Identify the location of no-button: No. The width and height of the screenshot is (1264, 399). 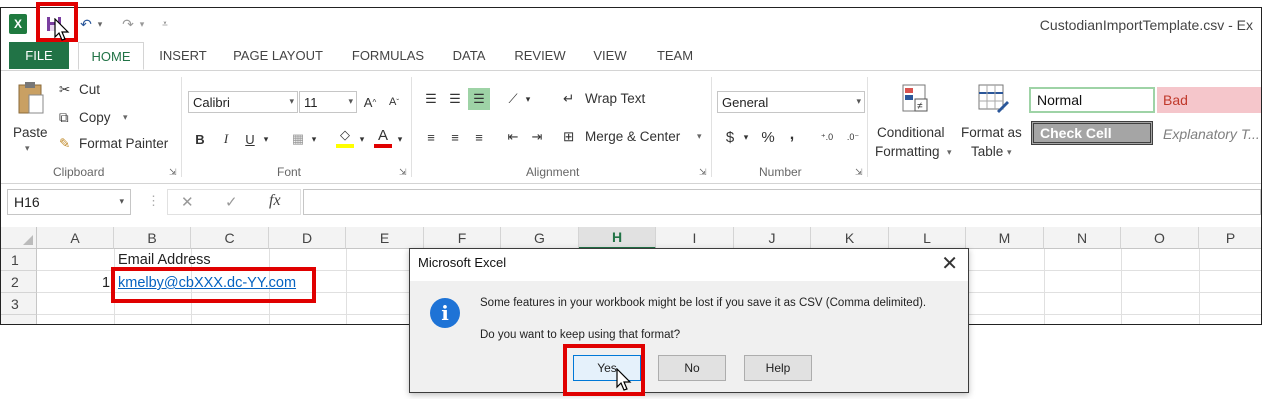
(692, 368).